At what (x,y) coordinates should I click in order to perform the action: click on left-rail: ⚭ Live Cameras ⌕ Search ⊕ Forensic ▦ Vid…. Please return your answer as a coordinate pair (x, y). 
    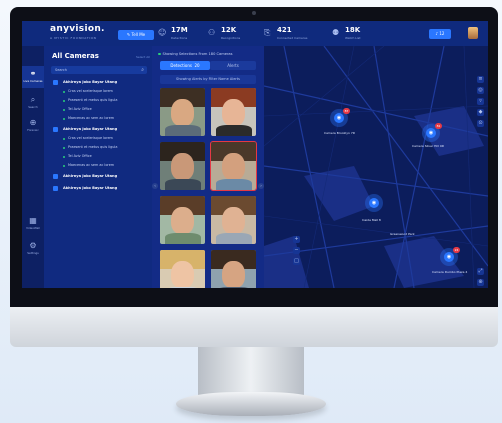
    Looking at the image, I should click on (33, 167).